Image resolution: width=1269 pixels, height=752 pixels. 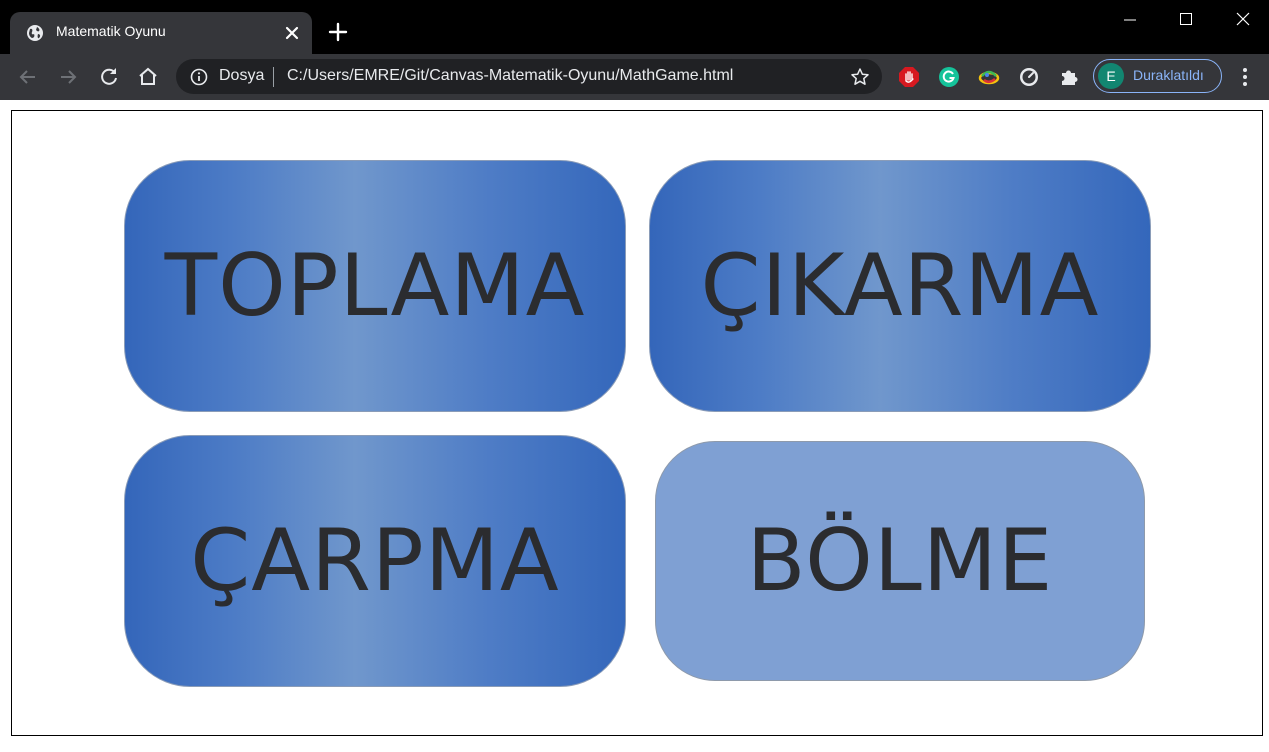 I want to click on stop-hand-icon, so click(x=909, y=77).